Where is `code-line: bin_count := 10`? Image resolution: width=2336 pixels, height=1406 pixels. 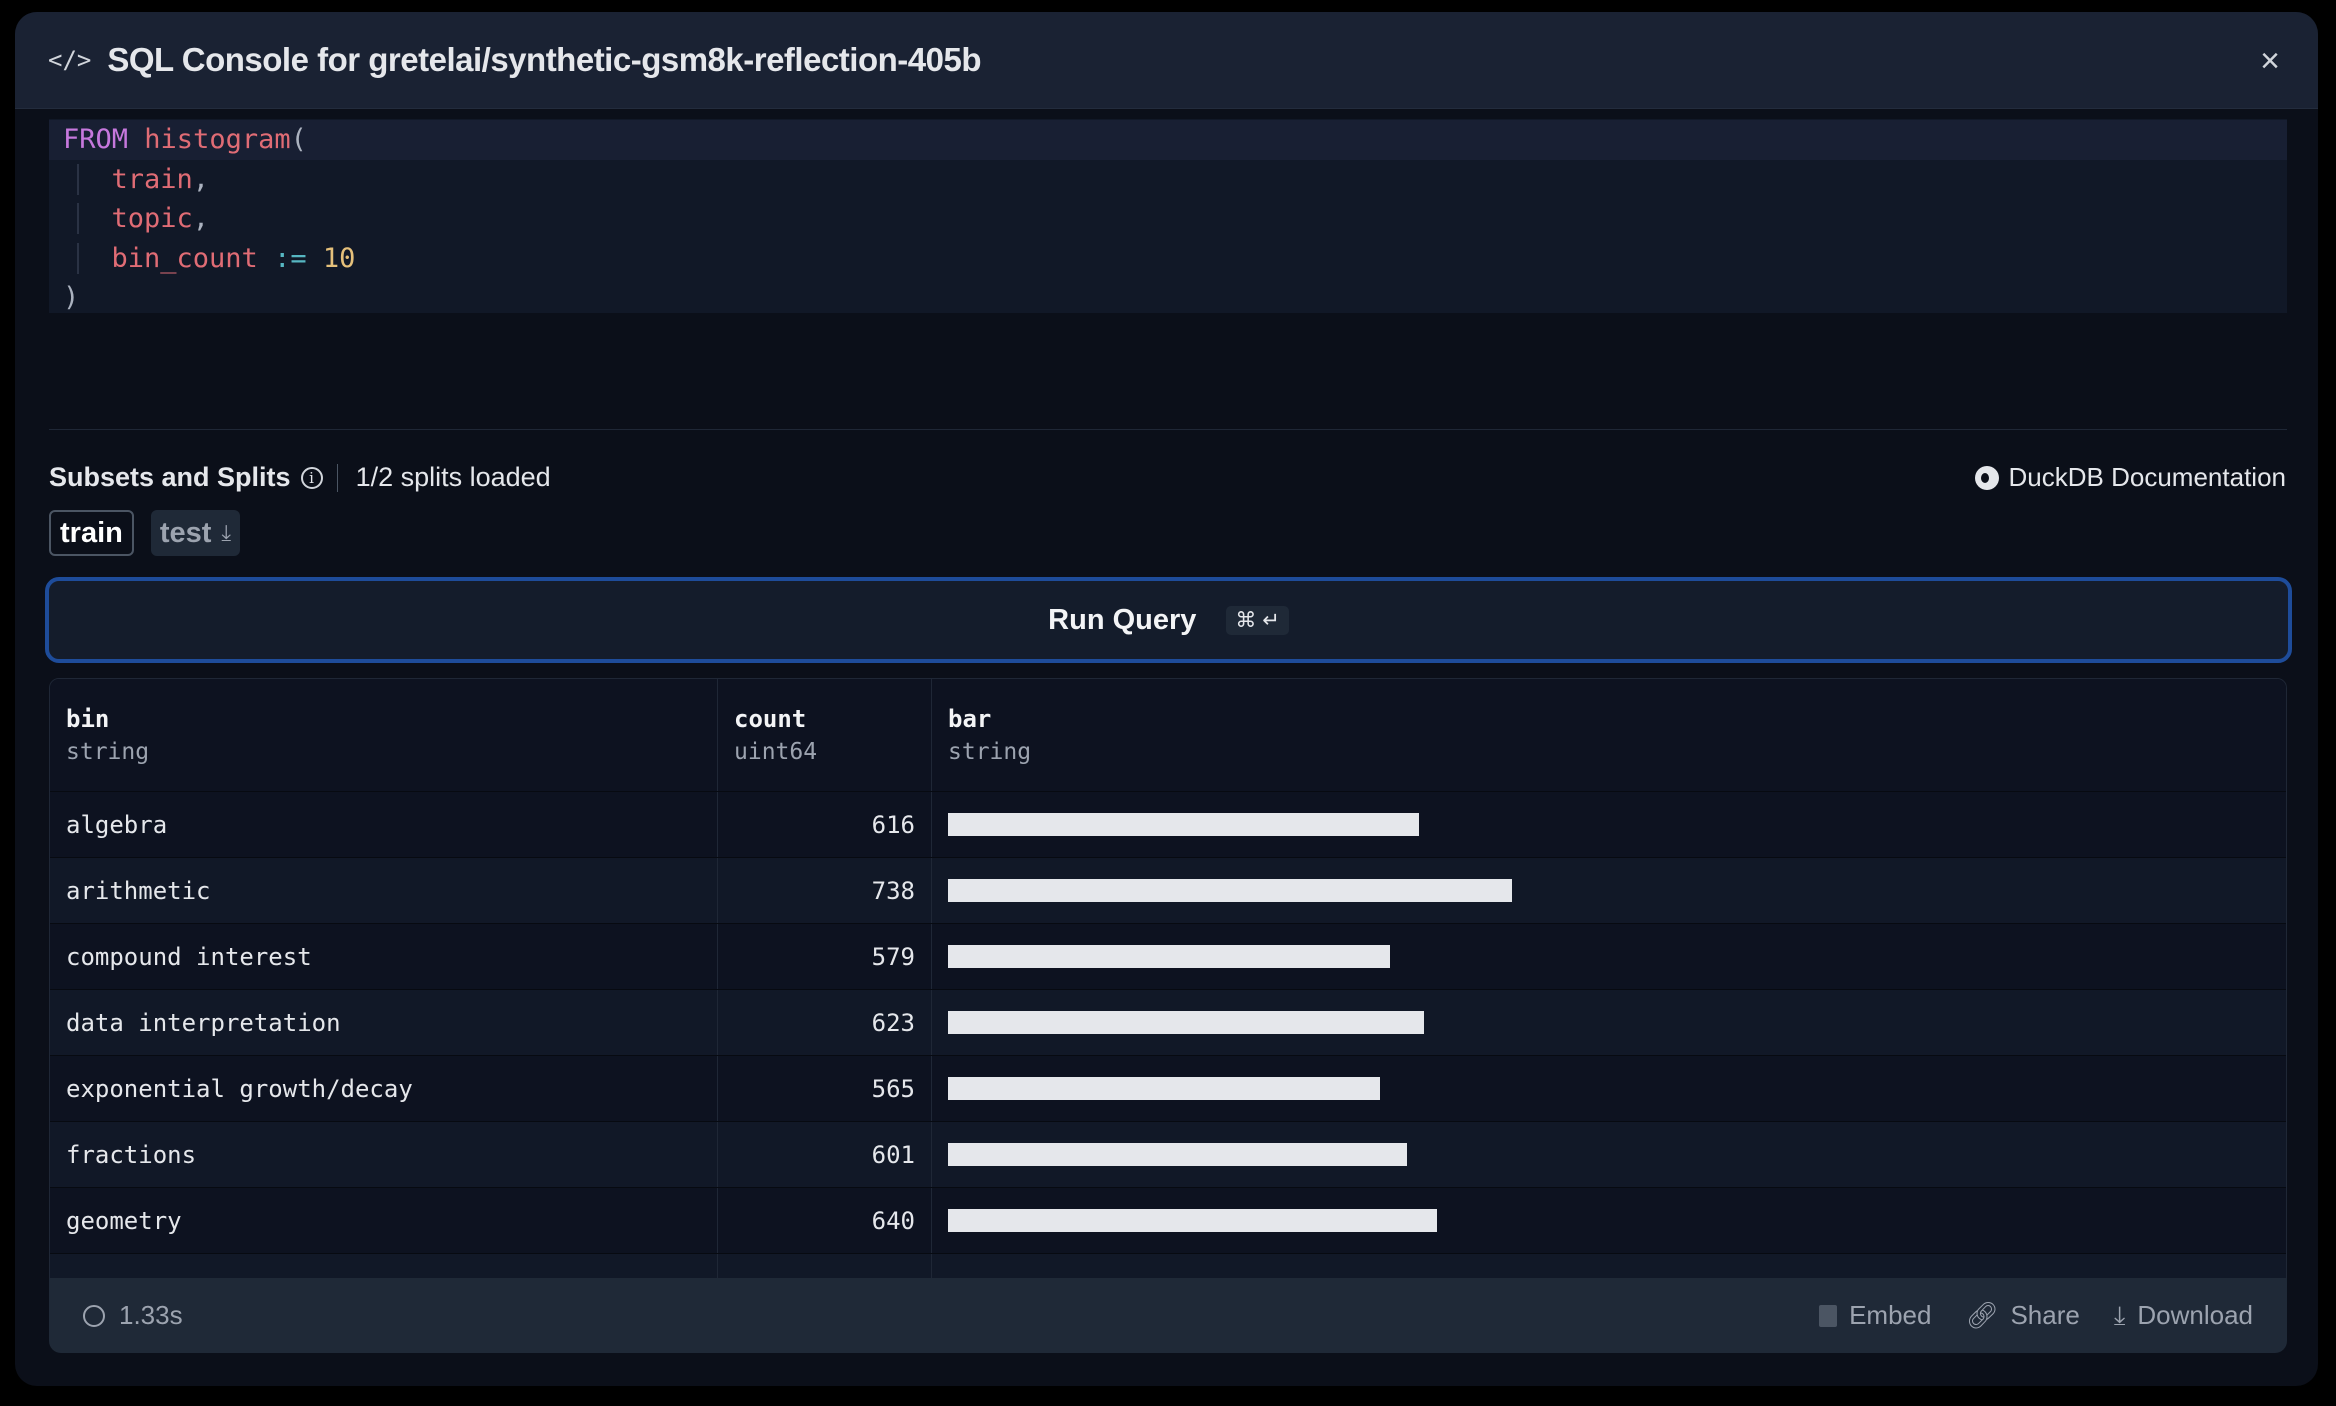 code-line: bin_count := 10 is located at coordinates (1168, 259).